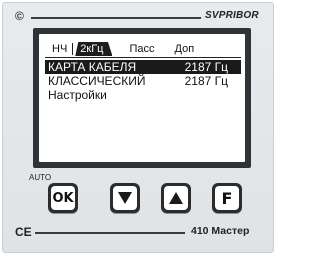 The height and width of the screenshot is (254, 320). Describe the element at coordinates (220, 231) in the screenshot. I see `model-name: 410 Мастер` at that location.